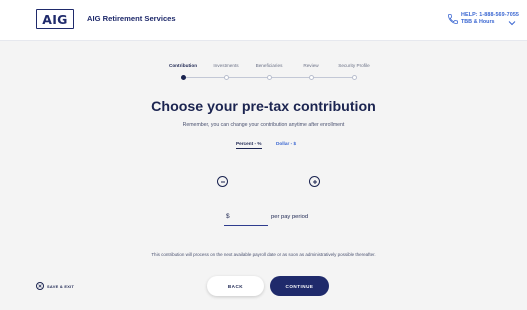 Image resolution: width=527 pixels, height=310 pixels. I want to click on step-dot-review, so click(311, 77).